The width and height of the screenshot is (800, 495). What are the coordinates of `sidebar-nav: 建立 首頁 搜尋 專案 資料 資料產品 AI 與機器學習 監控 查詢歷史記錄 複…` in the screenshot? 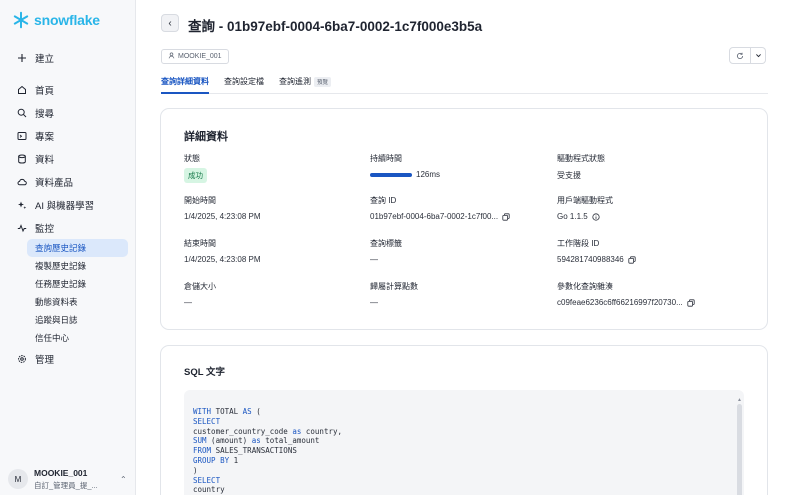 It's located at (68, 208).